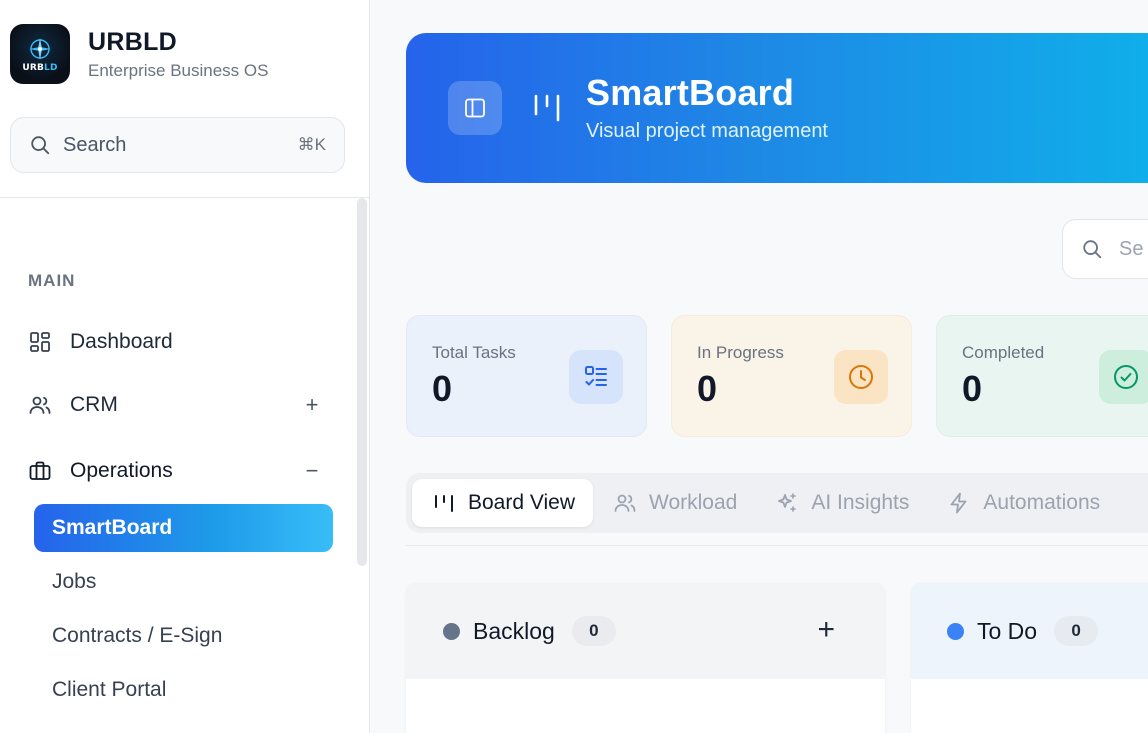  What do you see at coordinates (52, 280) in the screenshot?
I see `section-label-main: MAIN` at bounding box center [52, 280].